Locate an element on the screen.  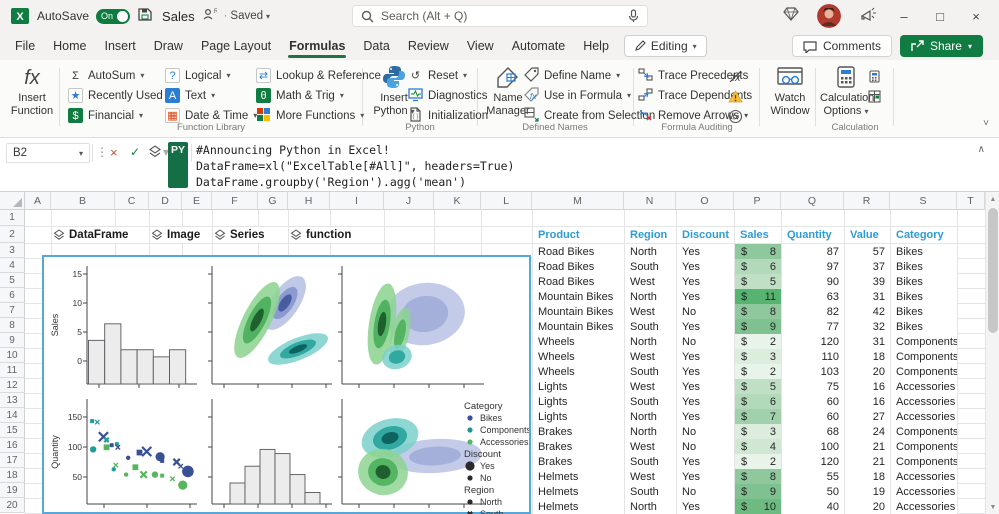
row-header-5: 5 is located at coordinates (12, 280).